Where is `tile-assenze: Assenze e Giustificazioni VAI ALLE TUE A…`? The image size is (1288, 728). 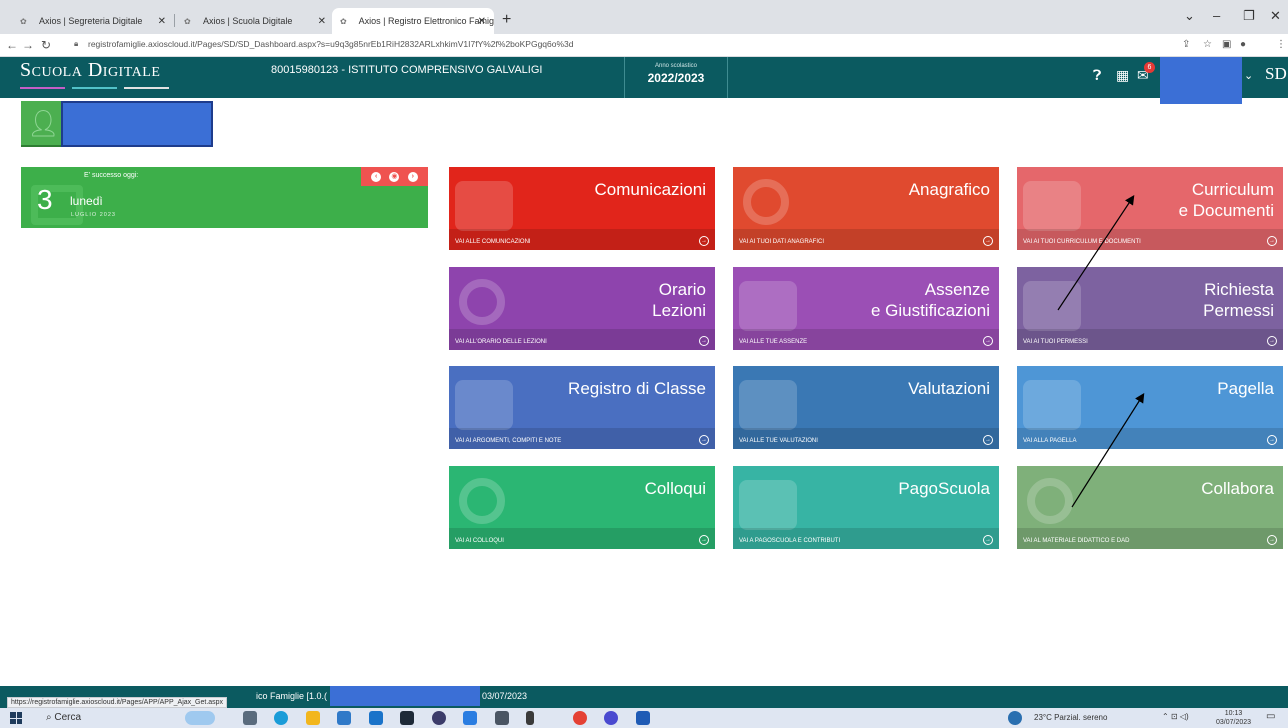 tile-assenze: Assenze e Giustificazioni VAI ALLE TUE A… is located at coordinates (866, 308).